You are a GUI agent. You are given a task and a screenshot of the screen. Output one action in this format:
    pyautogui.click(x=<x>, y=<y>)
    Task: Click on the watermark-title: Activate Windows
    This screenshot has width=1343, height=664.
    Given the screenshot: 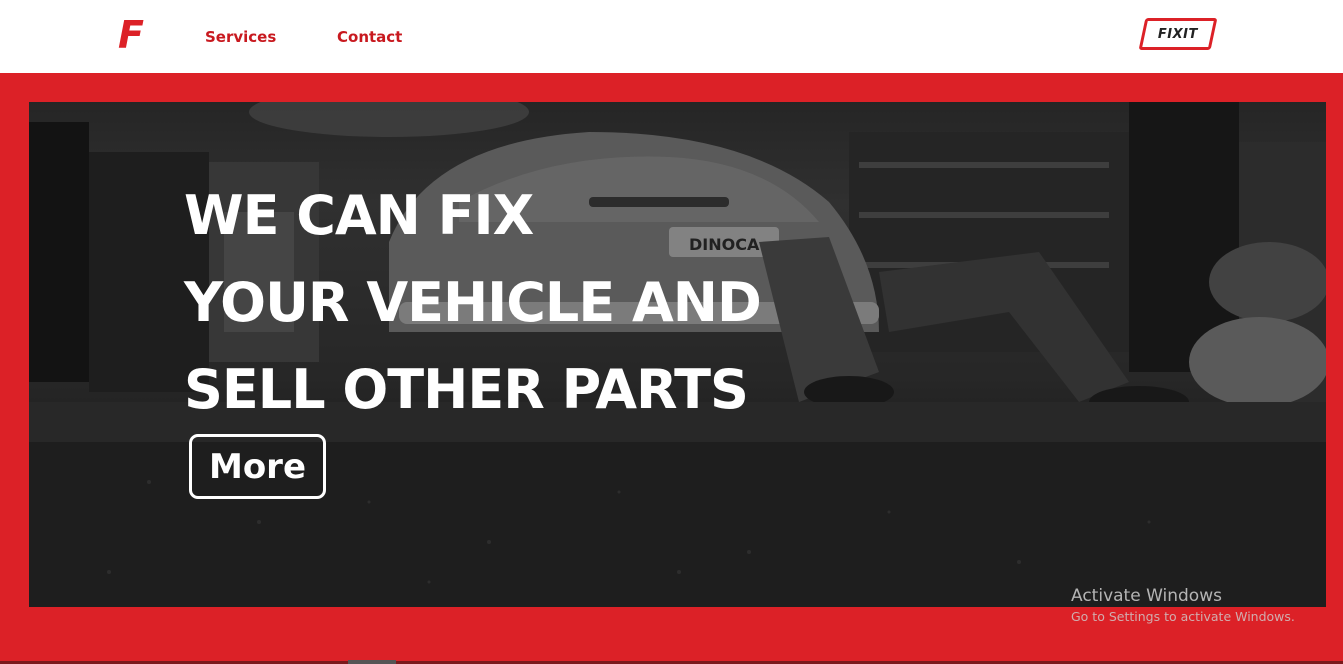 What is the action you would take?
    pyautogui.click(x=1146, y=596)
    